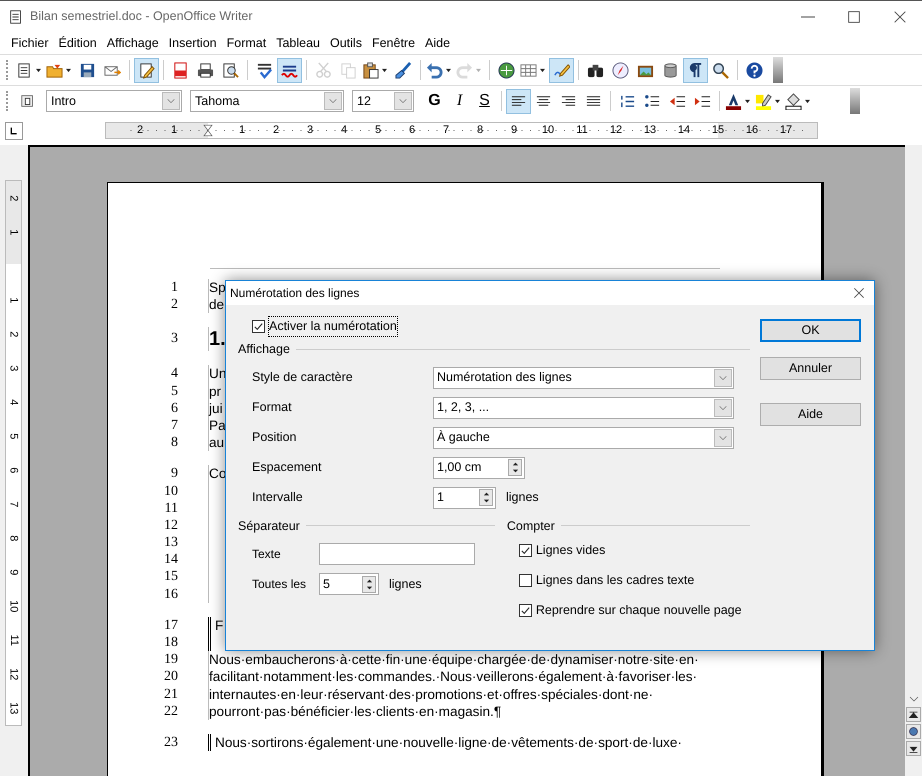  I want to click on dropdown-field: À gauche, so click(583, 437).